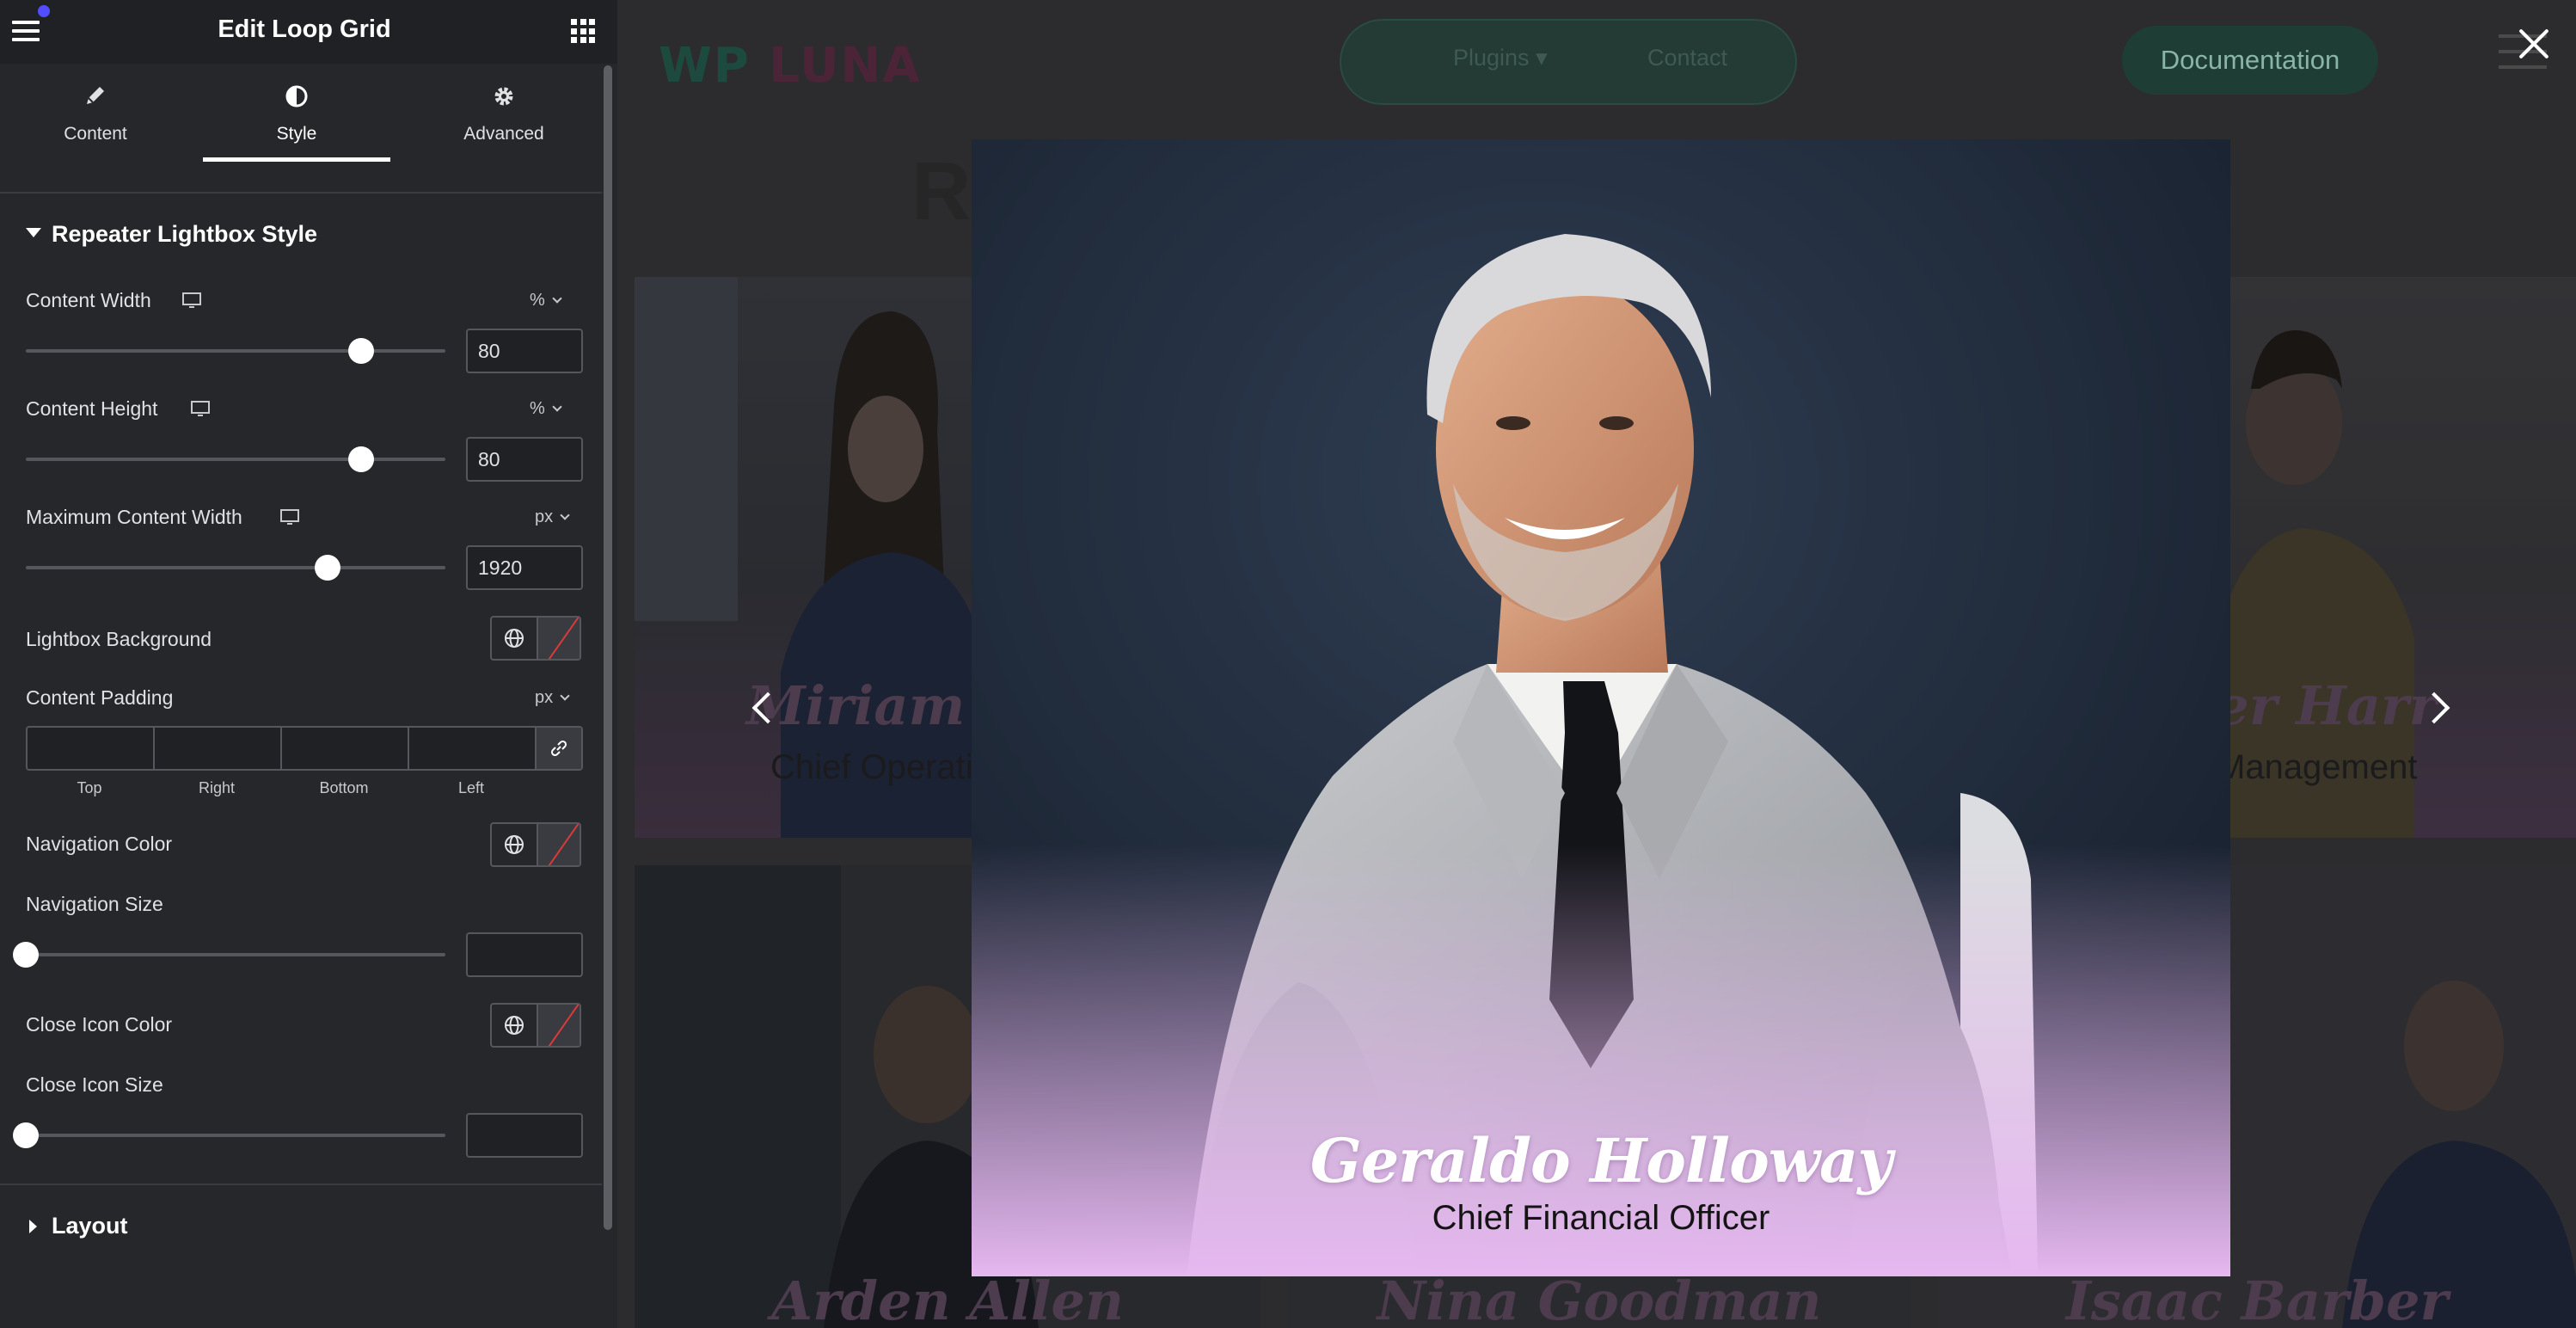 The height and width of the screenshot is (1328, 2576). What do you see at coordinates (524, 351) in the screenshot?
I see `content-width-input: 80` at bounding box center [524, 351].